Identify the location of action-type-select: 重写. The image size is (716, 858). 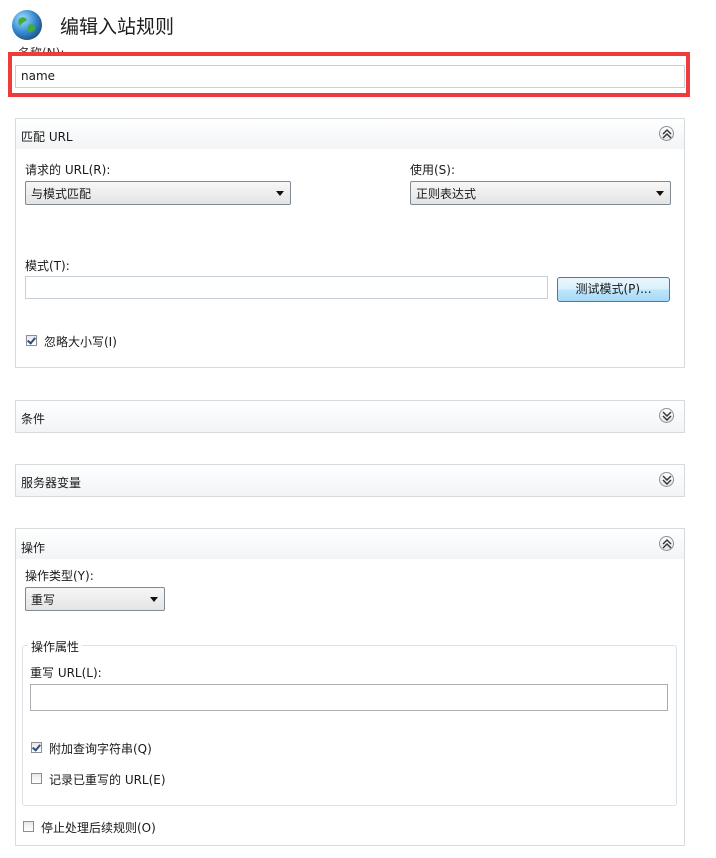
(95, 599).